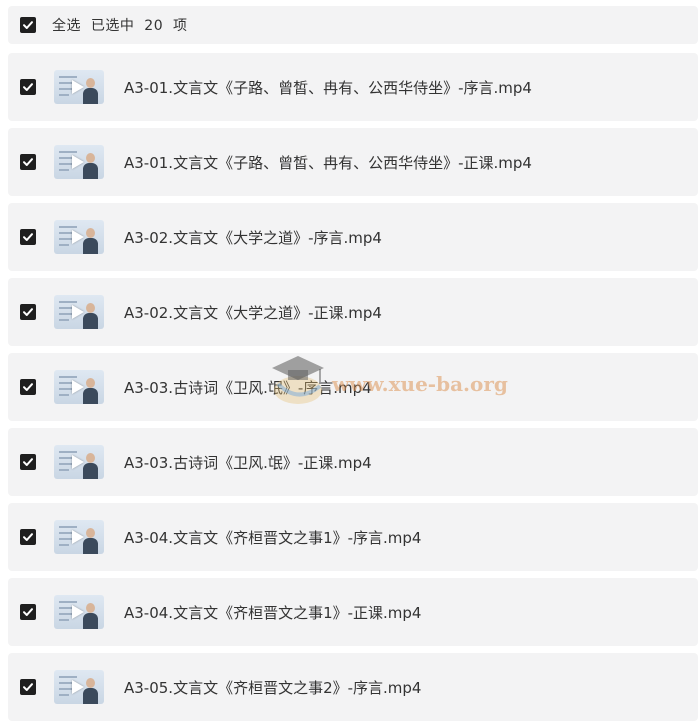 The image size is (698, 725). I want to click on file-name: A3-04.文言文《齐桓晋文之事1》-正课.mp4, so click(272, 612).